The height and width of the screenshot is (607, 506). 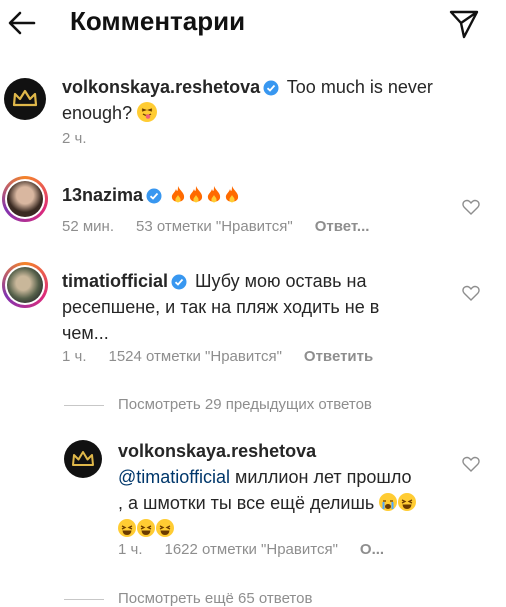 What do you see at coordinates (147, 112) in the screenshot?
I see `tongue-emoji-icon` at bounding box center [147, 112].